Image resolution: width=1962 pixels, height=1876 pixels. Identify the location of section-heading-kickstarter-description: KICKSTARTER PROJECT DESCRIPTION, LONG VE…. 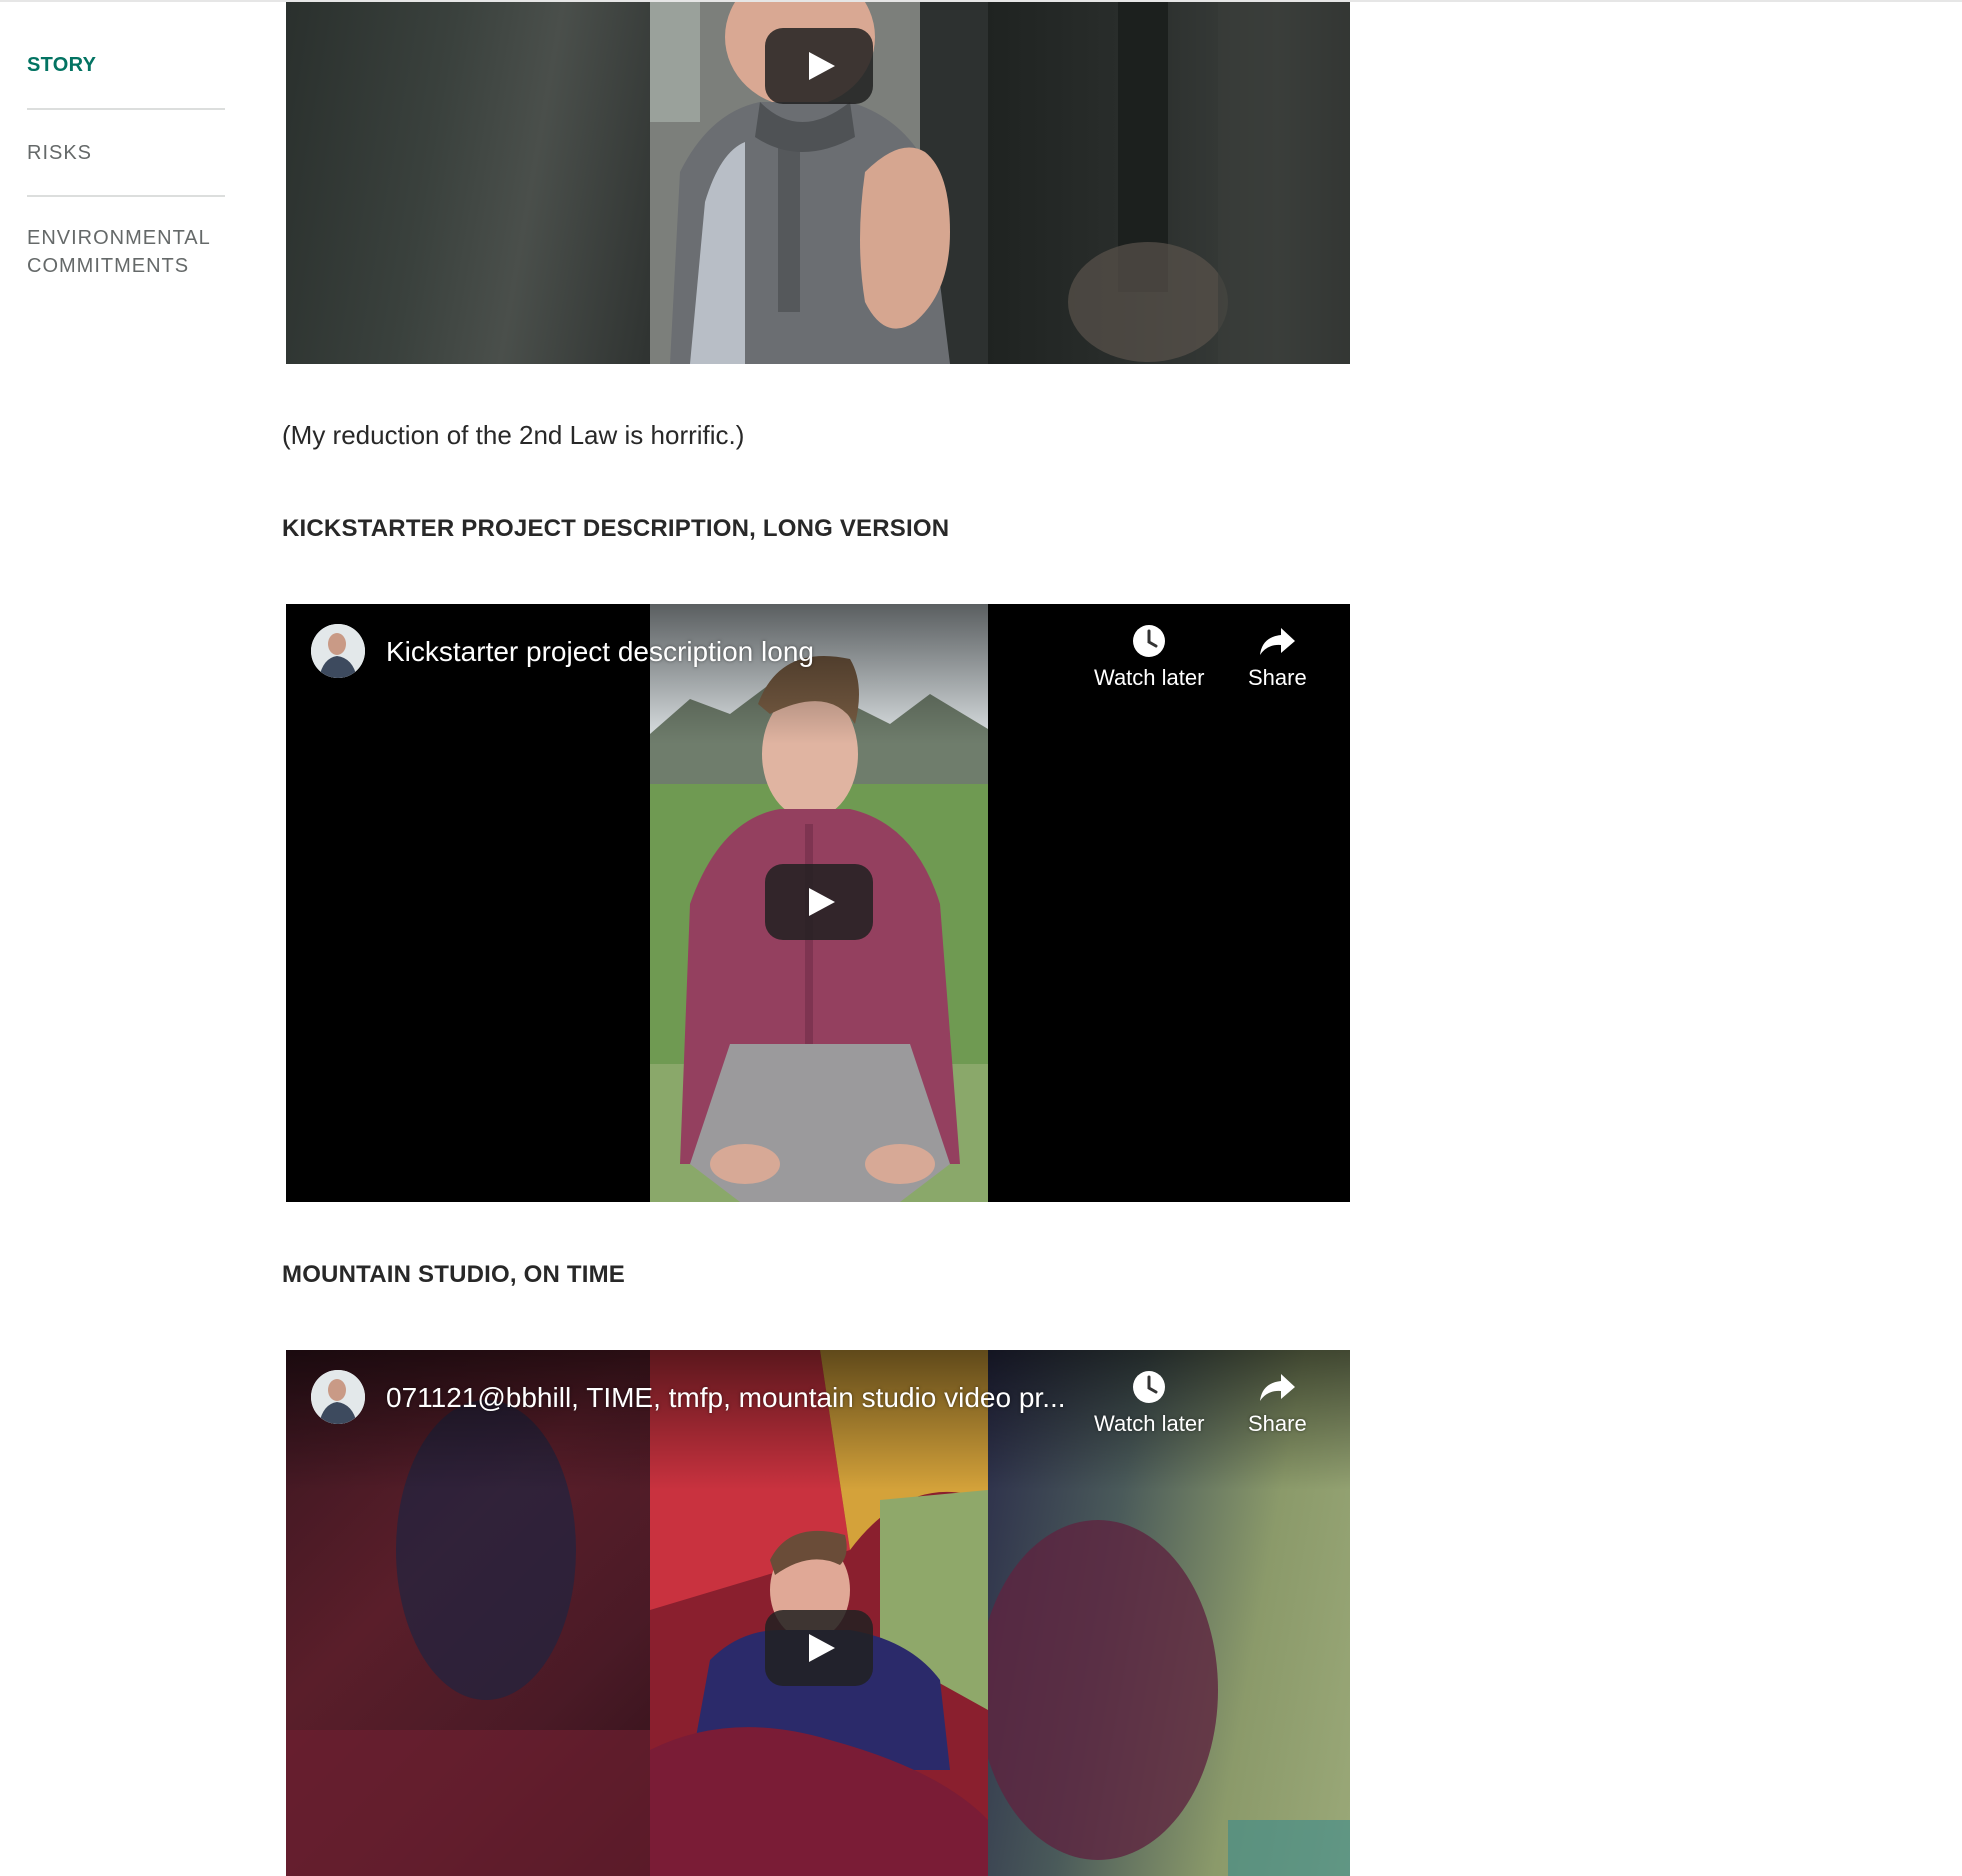
(616, 528).